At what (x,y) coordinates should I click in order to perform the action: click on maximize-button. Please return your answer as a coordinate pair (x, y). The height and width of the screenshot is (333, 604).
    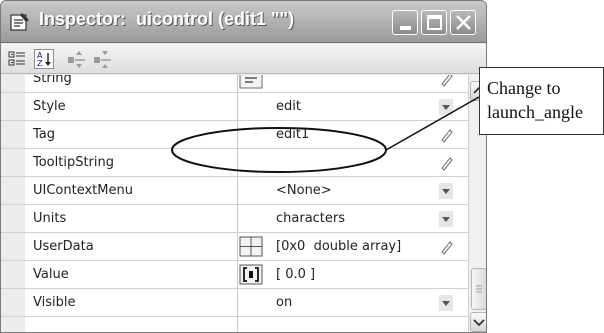
    Looking at the image, I should click on (434, 22).